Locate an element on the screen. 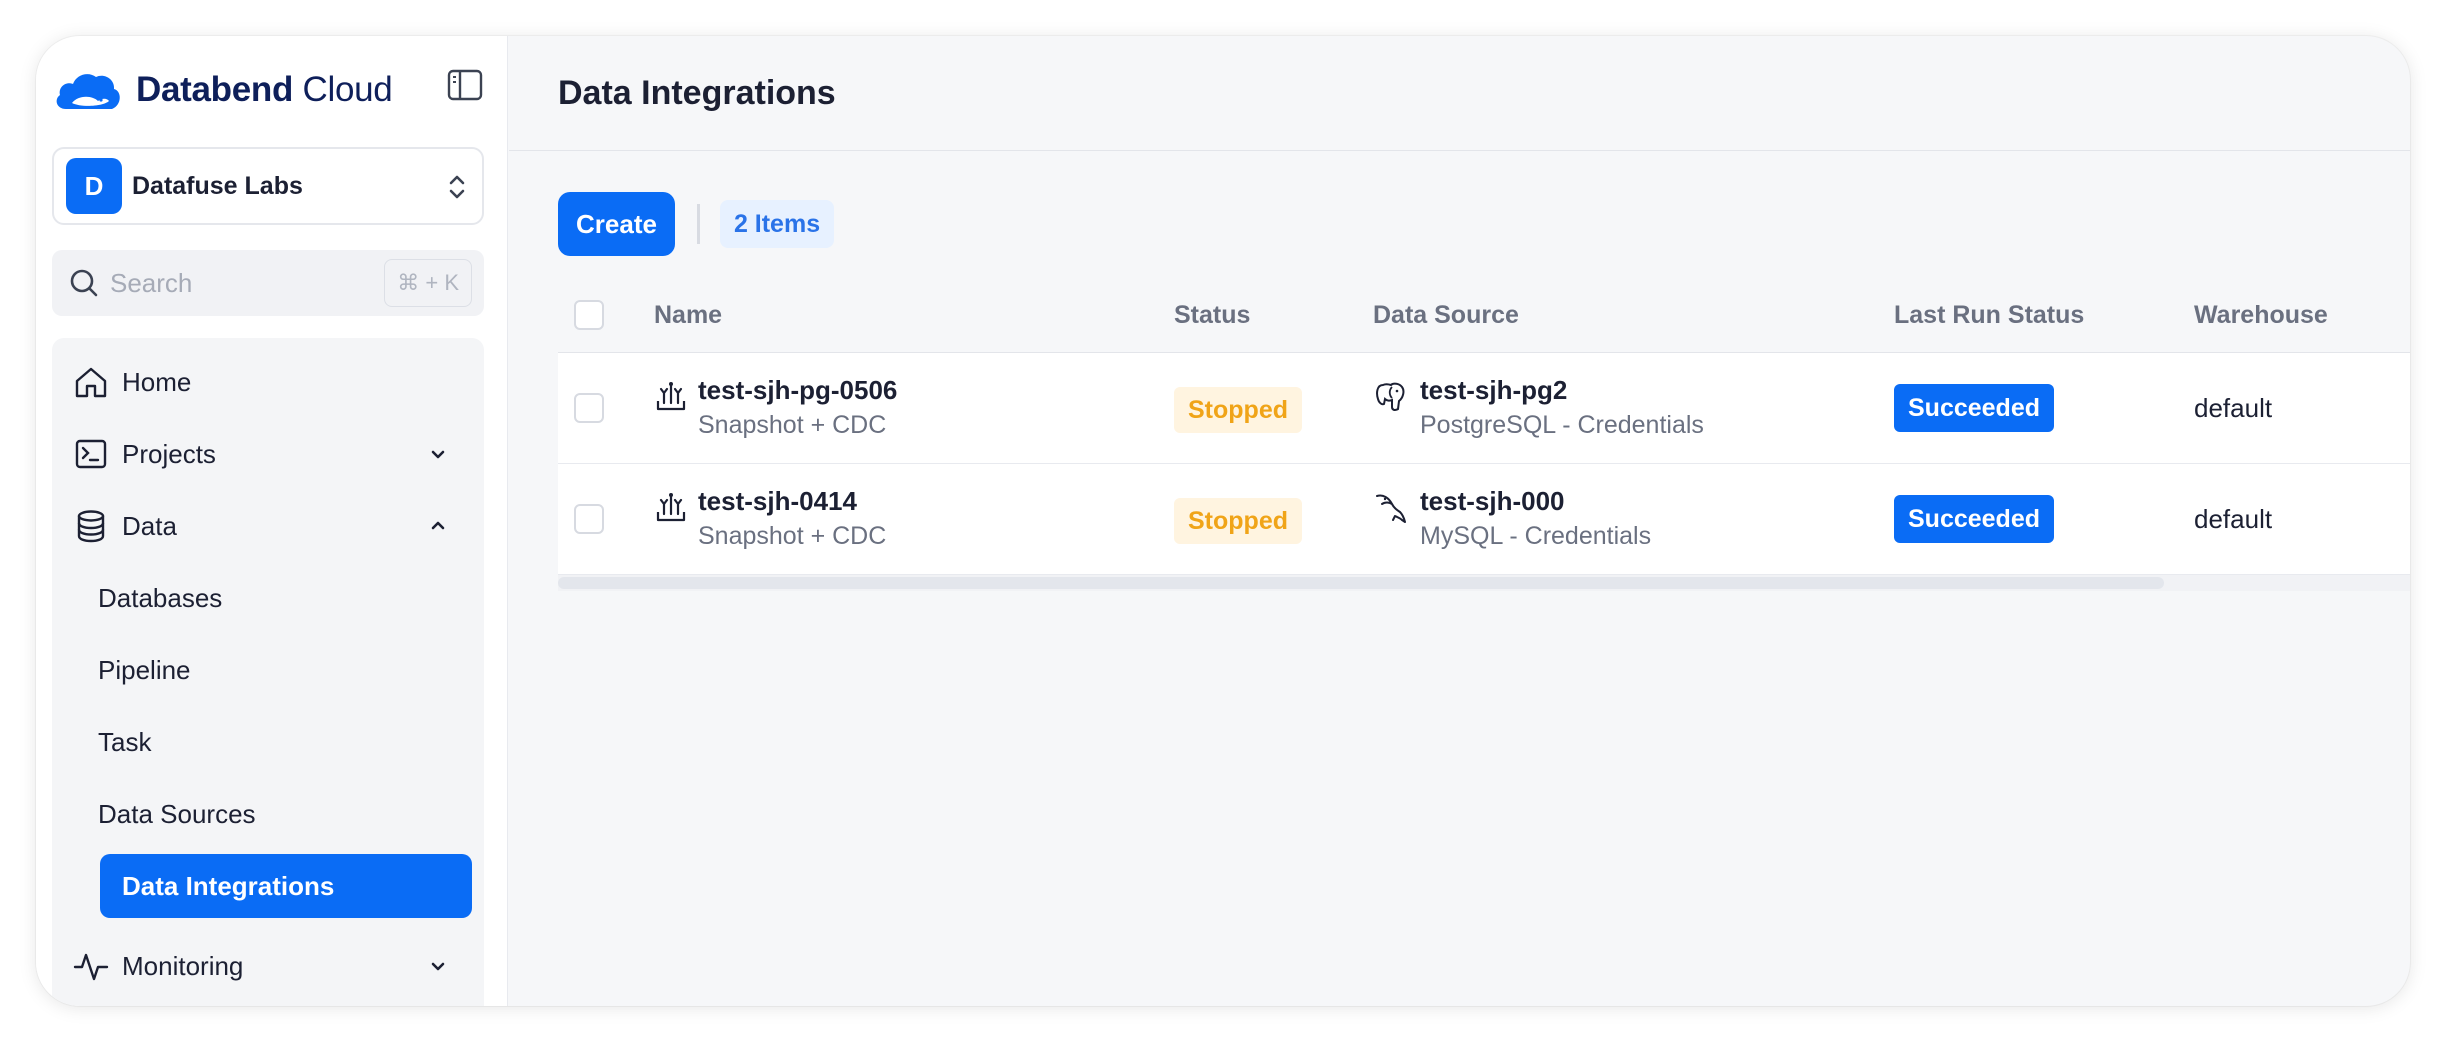 The width and height of the screenshot is (2446, 1042). nav-item-pipeline: Pipeline is located at coordinates (262, 670).